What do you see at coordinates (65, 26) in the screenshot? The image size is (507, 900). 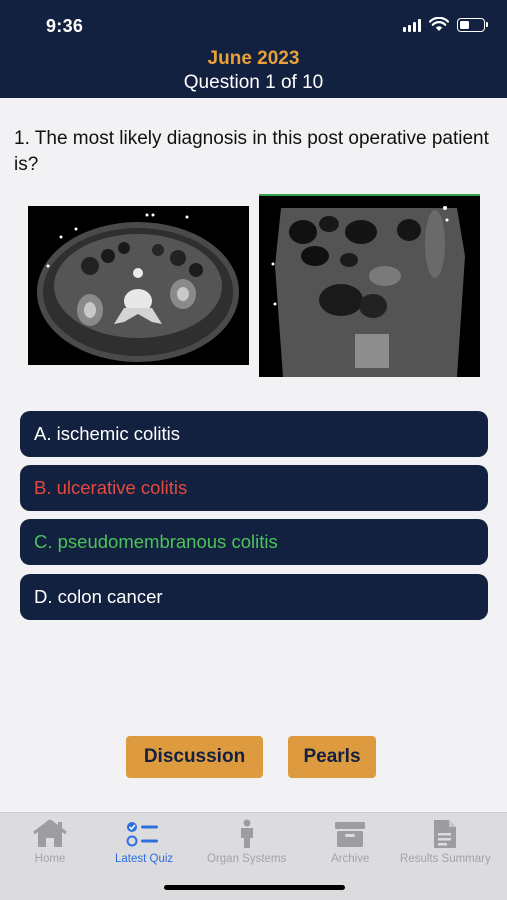 I see `status-time: 9:36` at bounding box center [65, 26].